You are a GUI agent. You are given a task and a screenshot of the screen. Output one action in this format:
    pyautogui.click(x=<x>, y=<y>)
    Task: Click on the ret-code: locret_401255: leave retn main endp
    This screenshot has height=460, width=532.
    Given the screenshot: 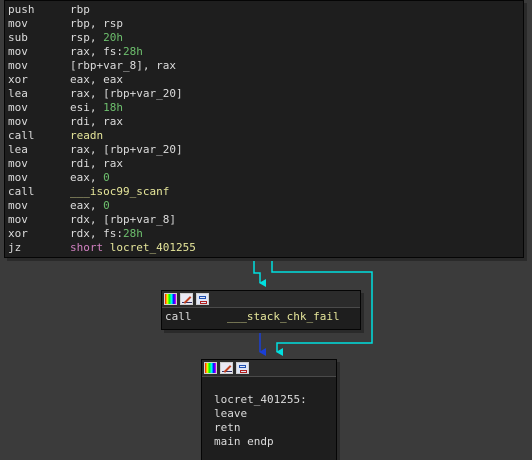 What is the action you would take?
    pyautogui.click(x=269, y=413)
    